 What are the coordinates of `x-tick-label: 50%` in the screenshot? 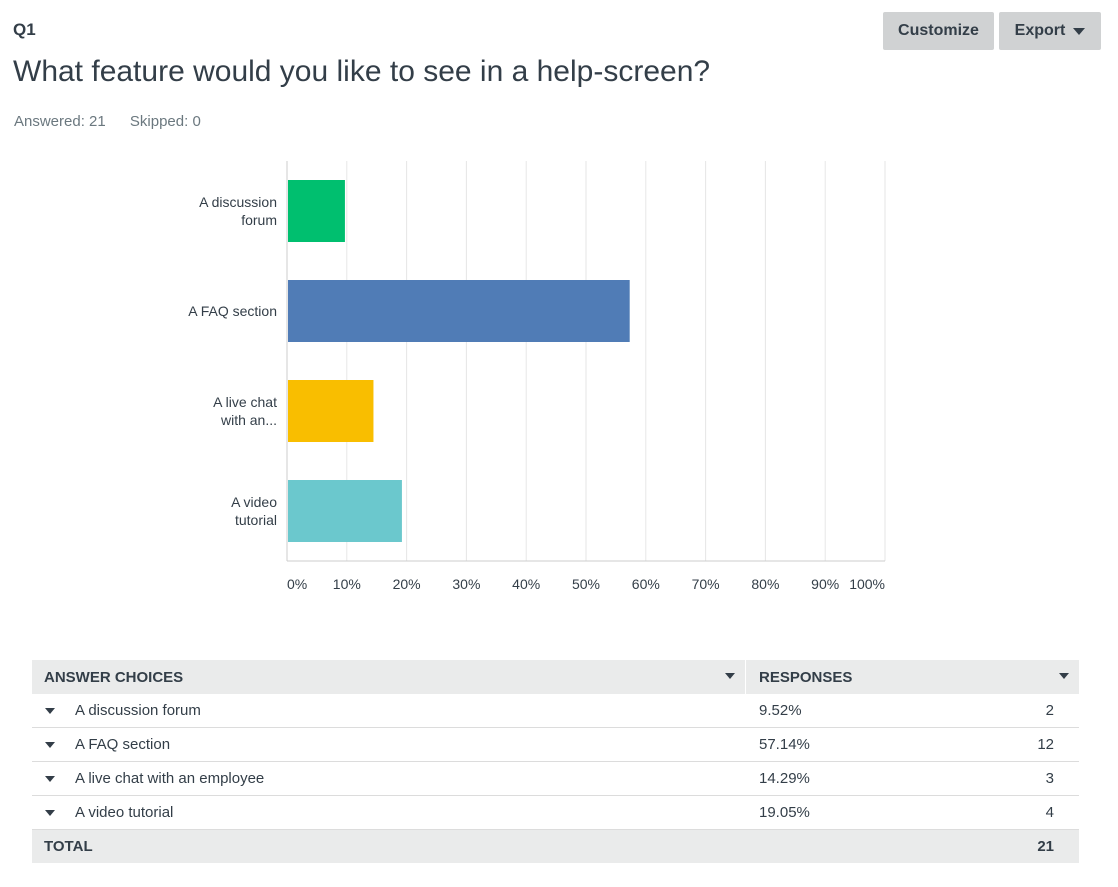 It's located at (586, 584).